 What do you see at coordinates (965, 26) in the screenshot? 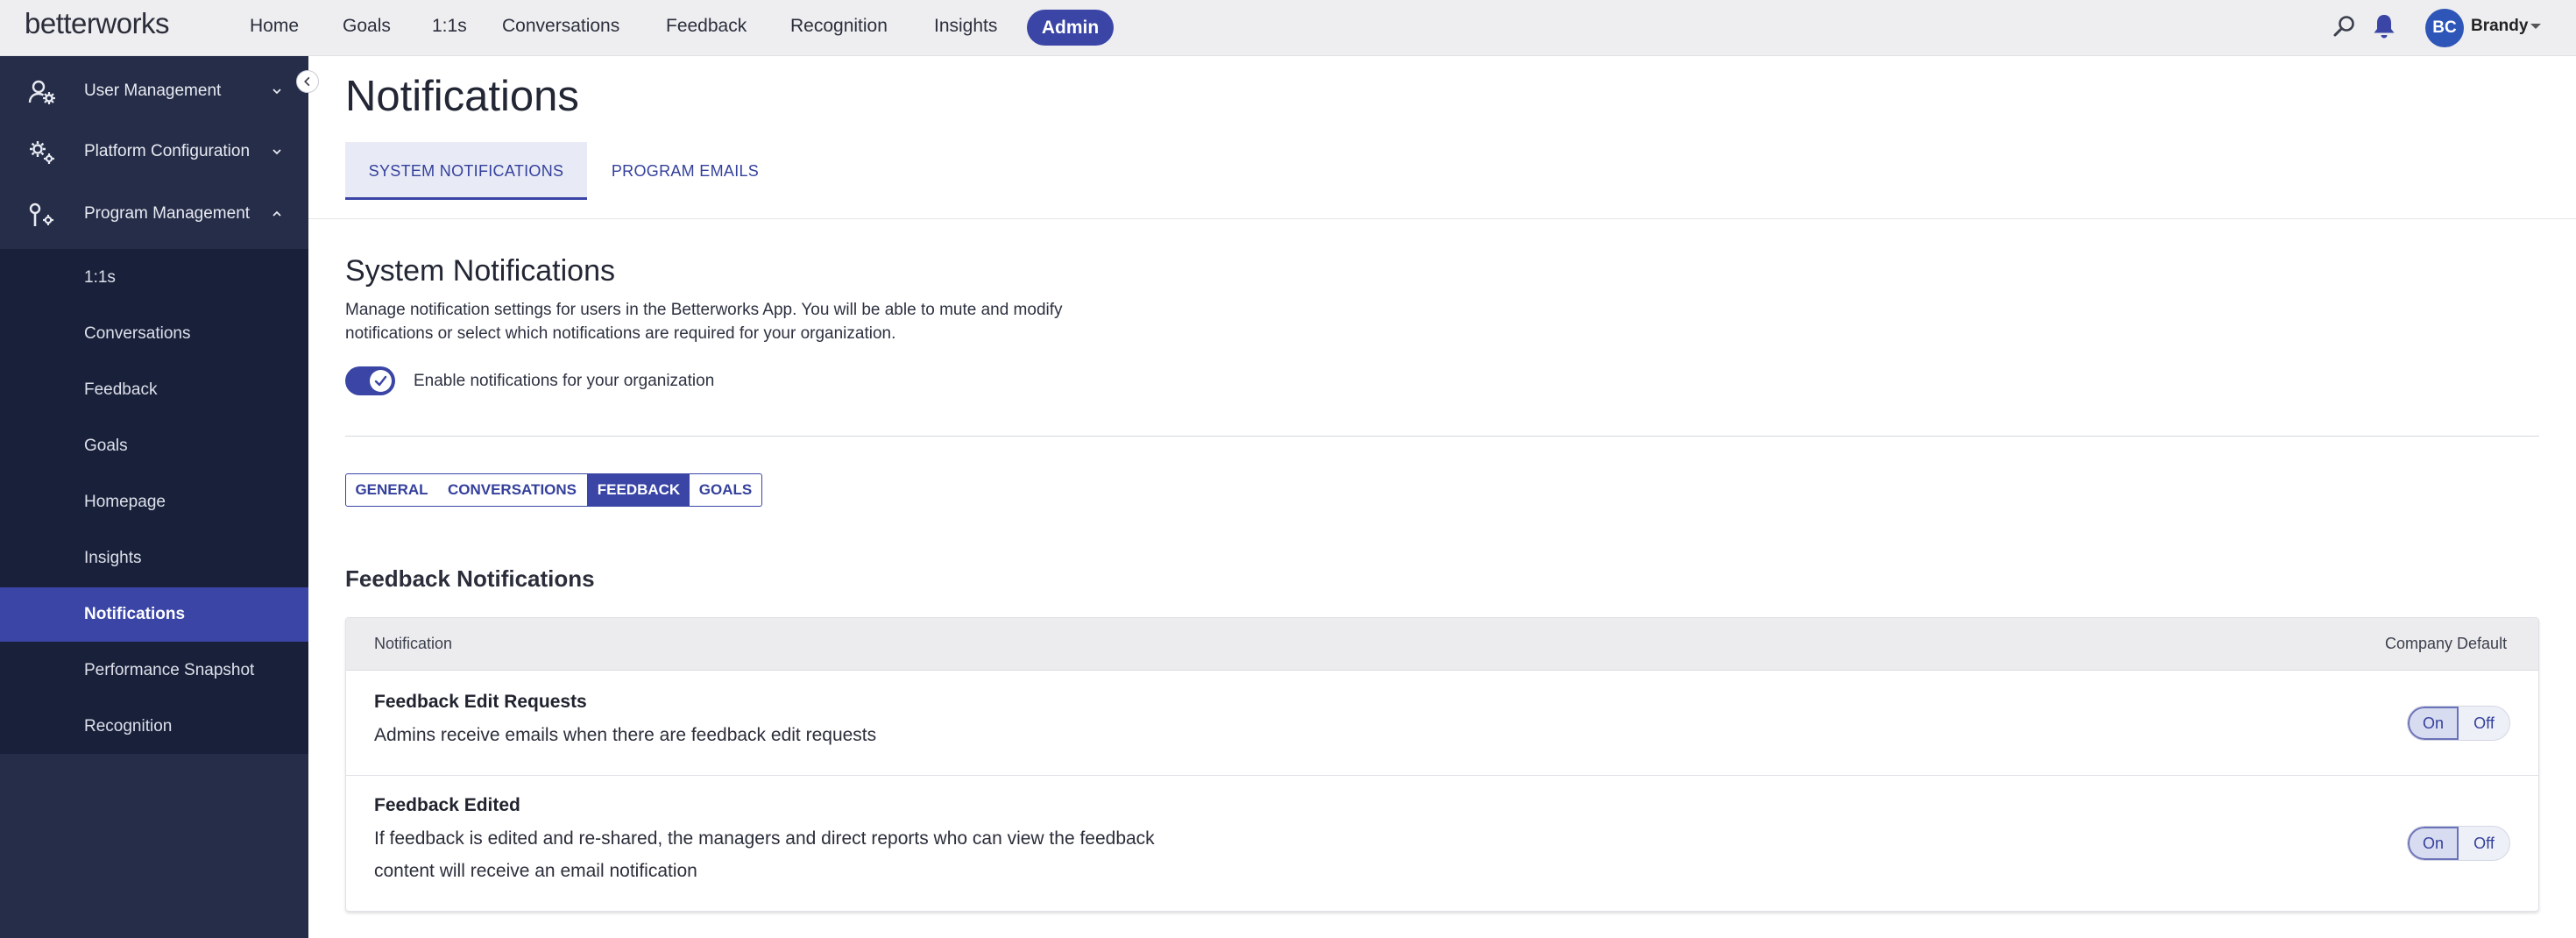
I see `nav-insights: Insights` at bounding box center [965, 26].